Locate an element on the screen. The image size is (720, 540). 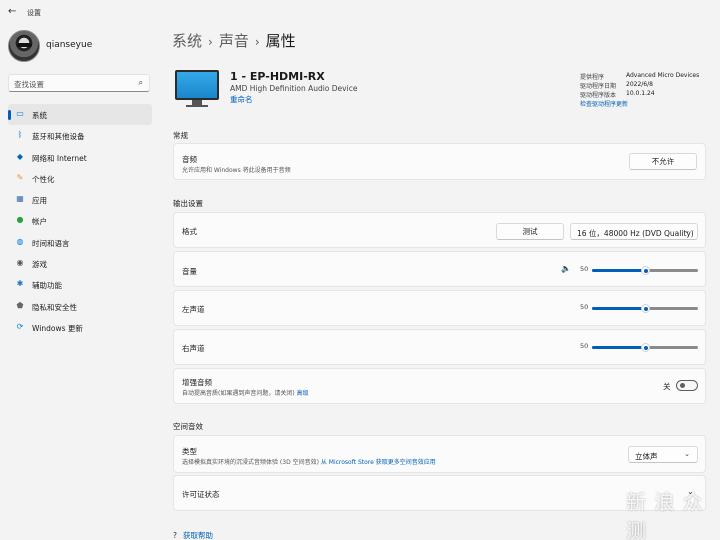
store-link: 从 Microsoft Store 获取更多空间音效应用 is located at coordinates (378, 462).